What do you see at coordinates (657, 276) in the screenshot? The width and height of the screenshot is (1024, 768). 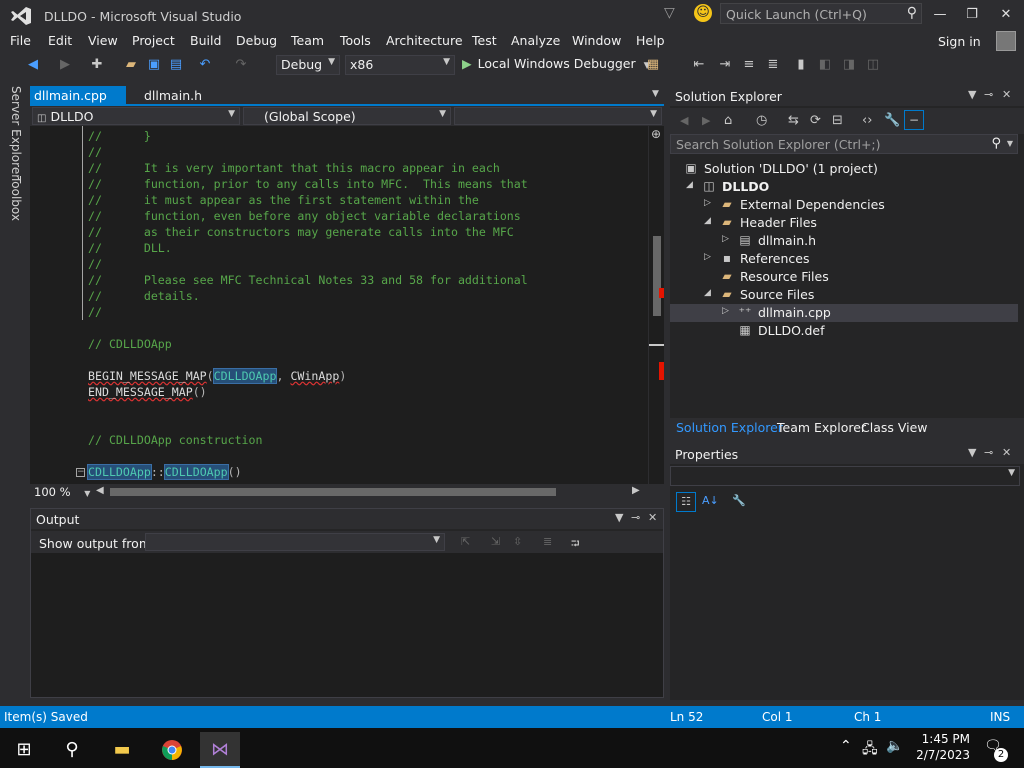 I see `scroll-thumb` at bounding box center [657, 276].